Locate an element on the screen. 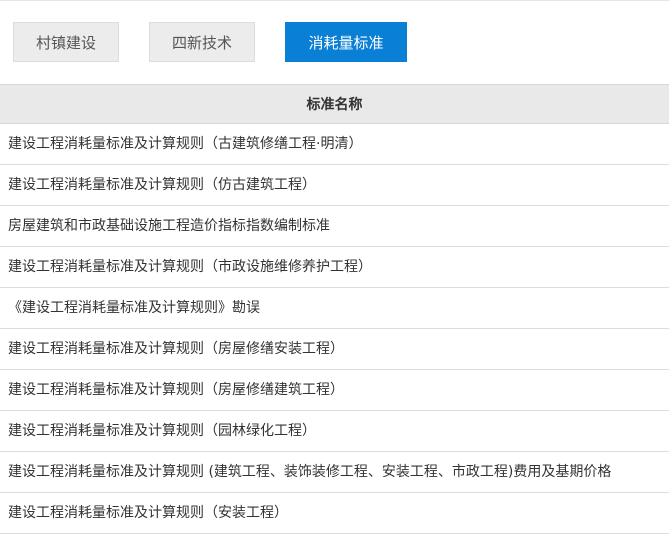 Image resolution: width=669 pixels, height=539 pixels. table-row: 建设工程消耗量标准及计算规则（古建筑修缮工程·明清） is located at coordinates (334, 144).